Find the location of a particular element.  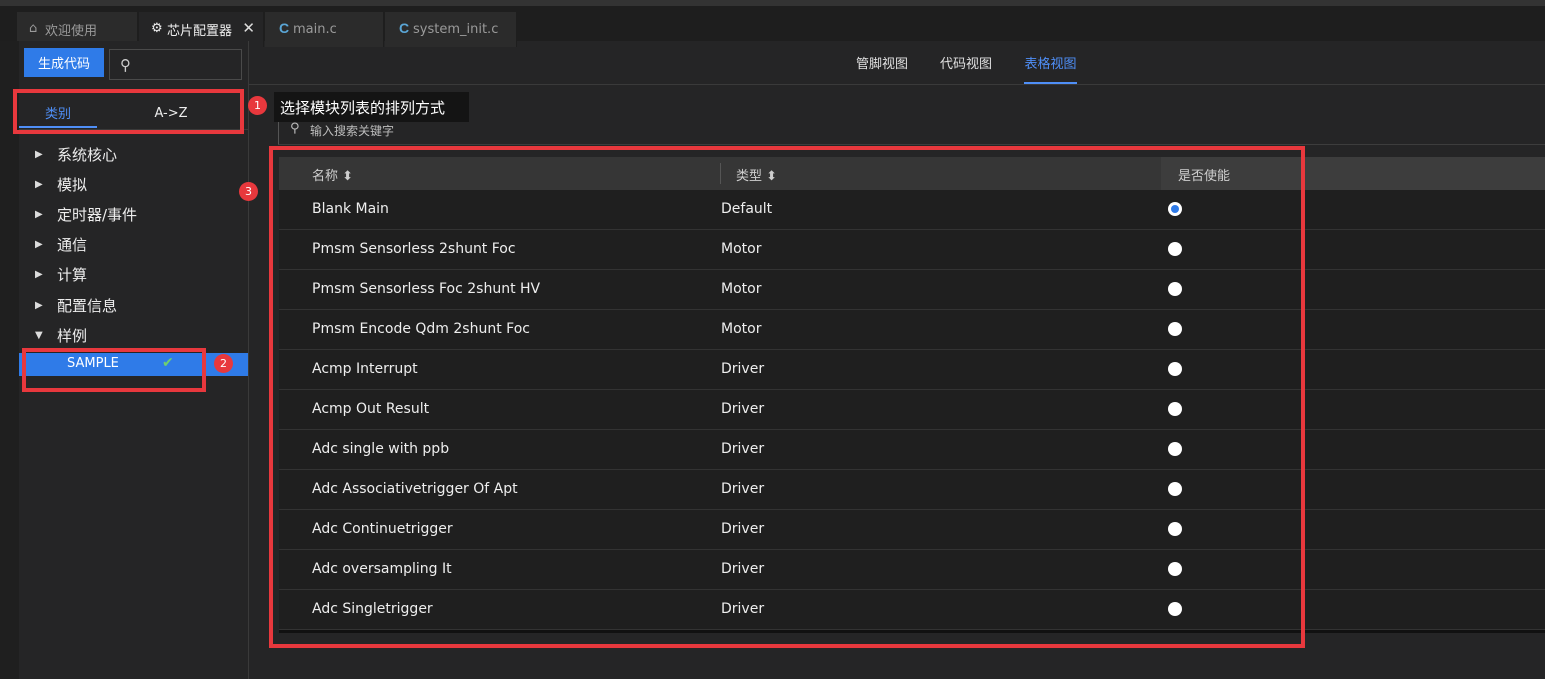

tree-item-analog: ▶ 模拟 is located at coordinates (61, 184).